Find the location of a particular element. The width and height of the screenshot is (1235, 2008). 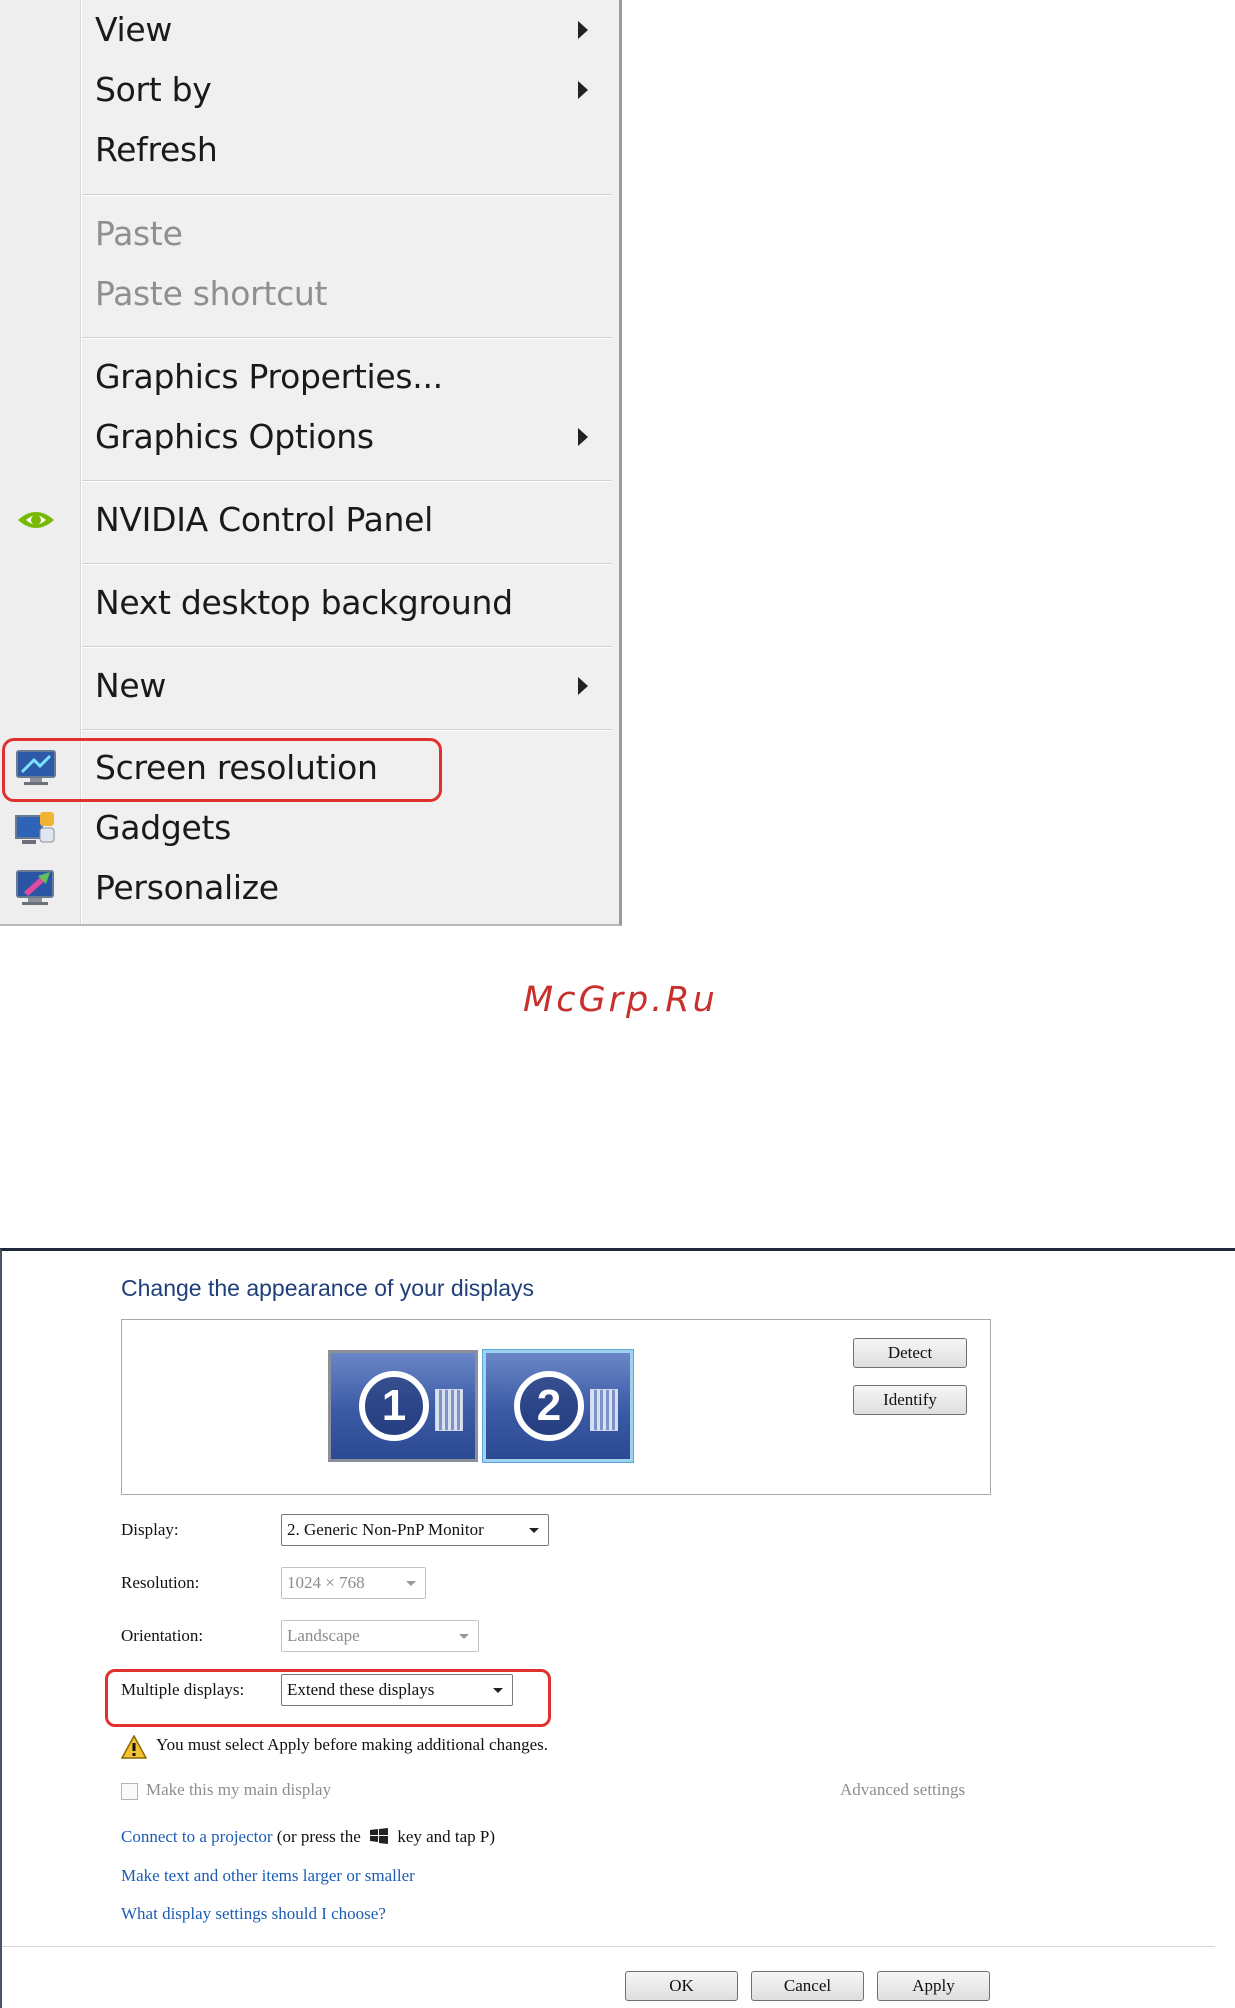

identify-button: Identify is located at coordinates (910, 1400).